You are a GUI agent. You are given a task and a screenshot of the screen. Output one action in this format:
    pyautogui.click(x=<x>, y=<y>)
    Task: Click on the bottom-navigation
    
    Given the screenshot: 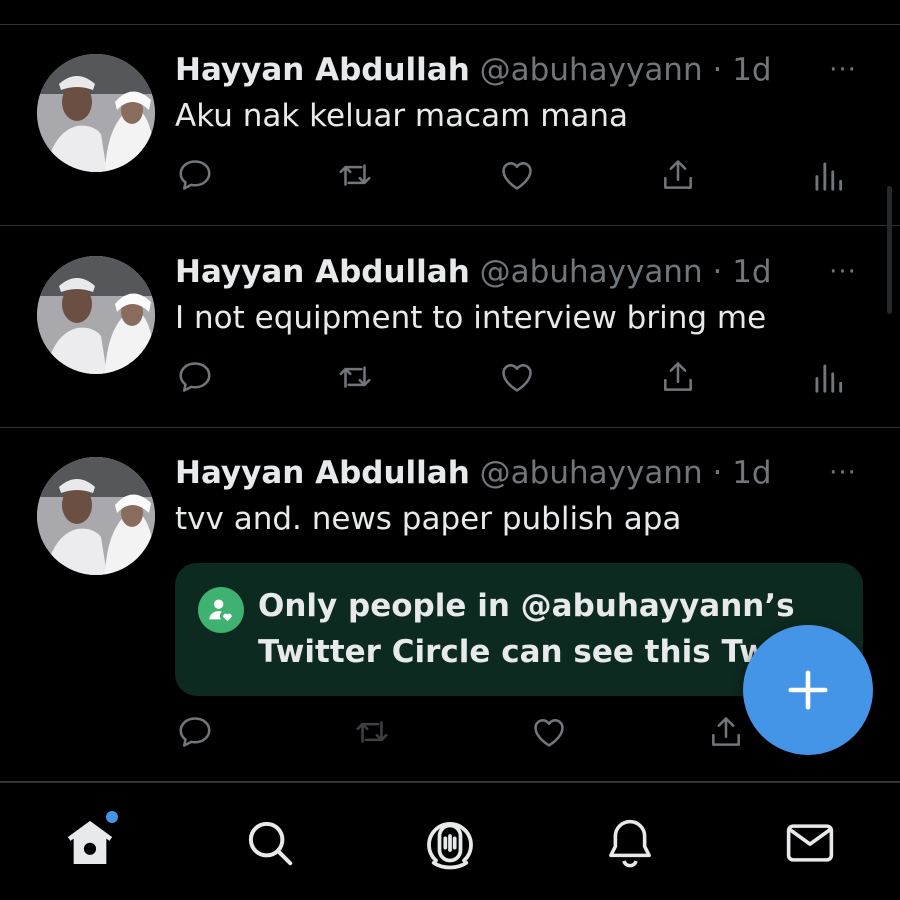 What is the action you would take?
    pyautogui.click(x=450, y=841)
    